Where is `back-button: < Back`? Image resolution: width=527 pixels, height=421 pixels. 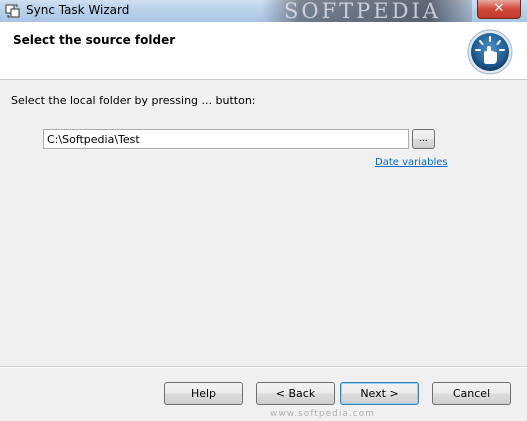
back-button: < Back is located at coordinates (295, 393).